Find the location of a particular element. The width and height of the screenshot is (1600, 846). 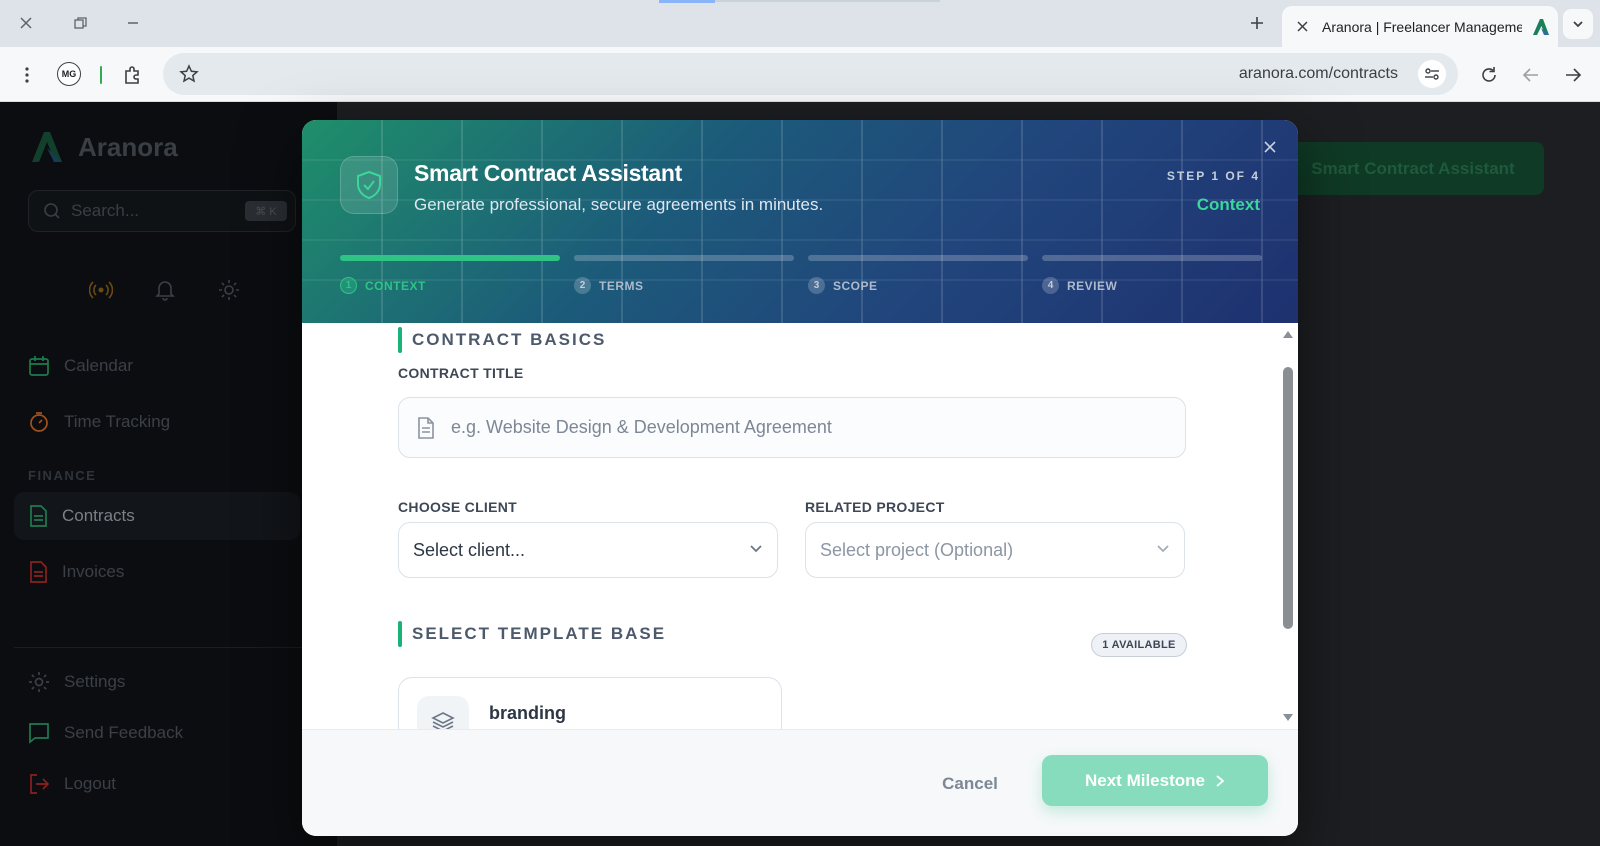

bell-icon is located at coordinates (165, 290).